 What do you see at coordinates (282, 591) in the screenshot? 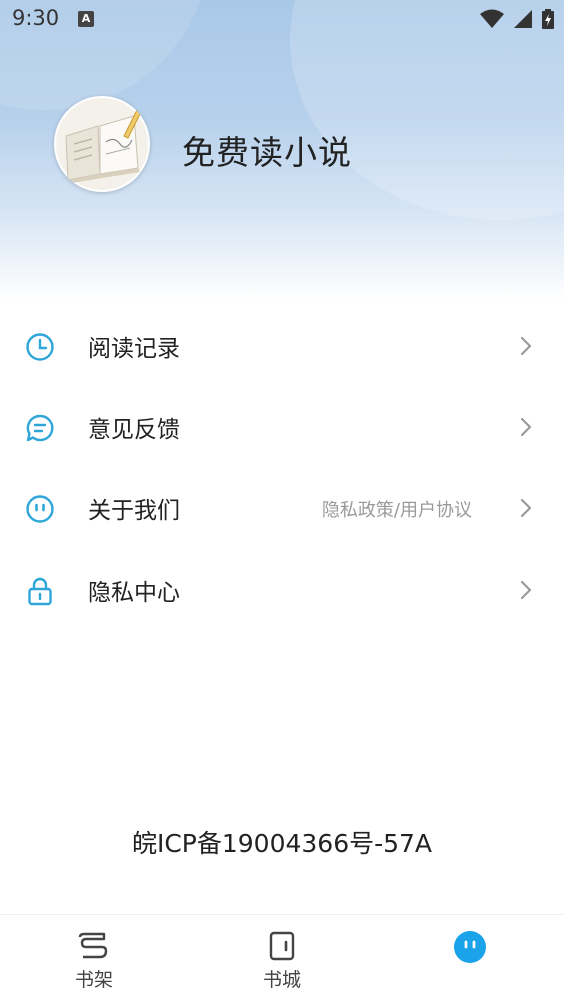
I see `menu-item-privacy-center: 隐私中心` at bounding box center [282, 591].